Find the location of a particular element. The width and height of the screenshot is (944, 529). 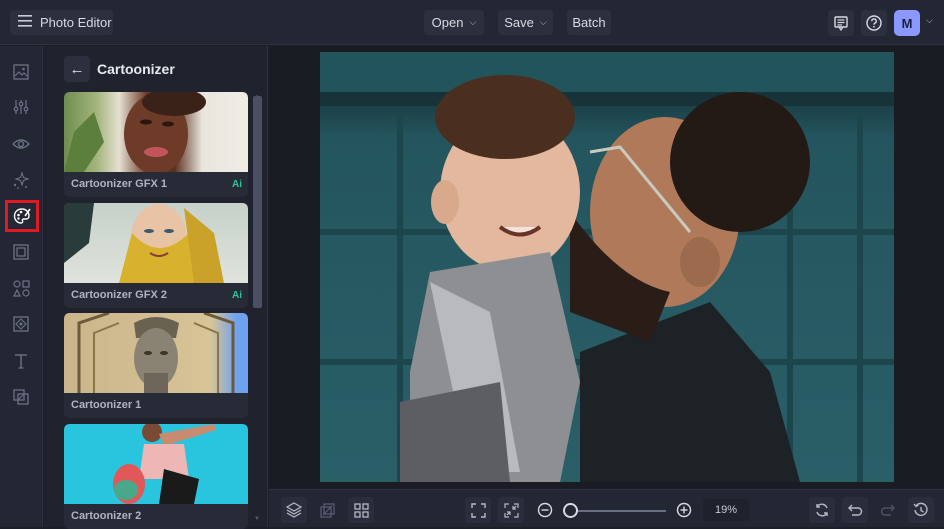

replace-image-button is located at coordinates (822, 510).